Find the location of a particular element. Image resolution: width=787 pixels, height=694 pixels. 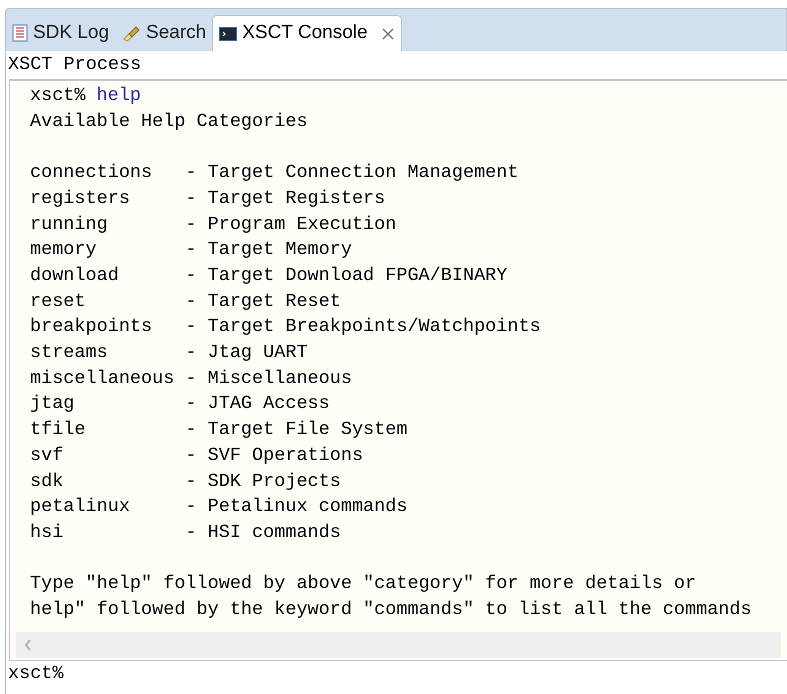

category-name: registers is located at coordinates (80, 198).